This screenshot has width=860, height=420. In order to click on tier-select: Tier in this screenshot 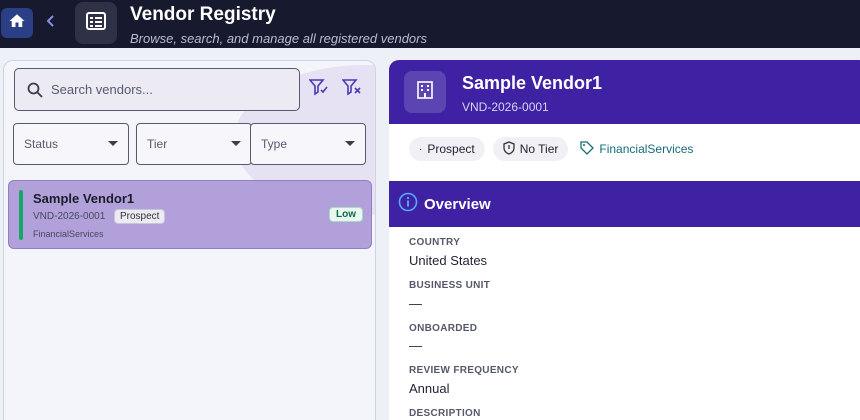, I will do `click(194, 144)`.